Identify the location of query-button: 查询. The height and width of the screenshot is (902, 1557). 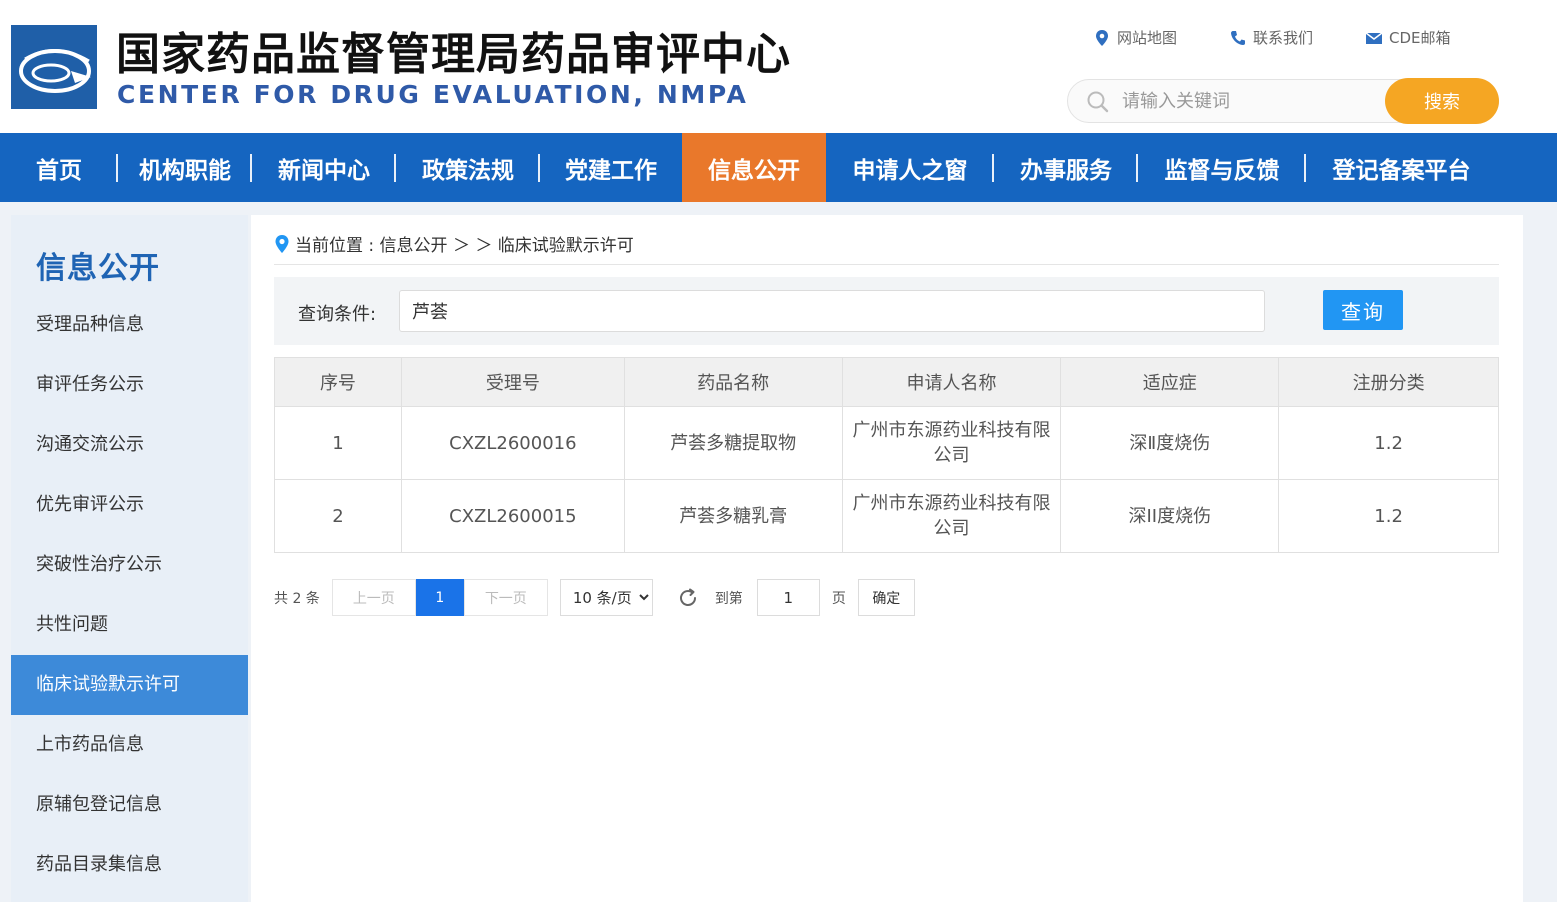
(1363, 310).